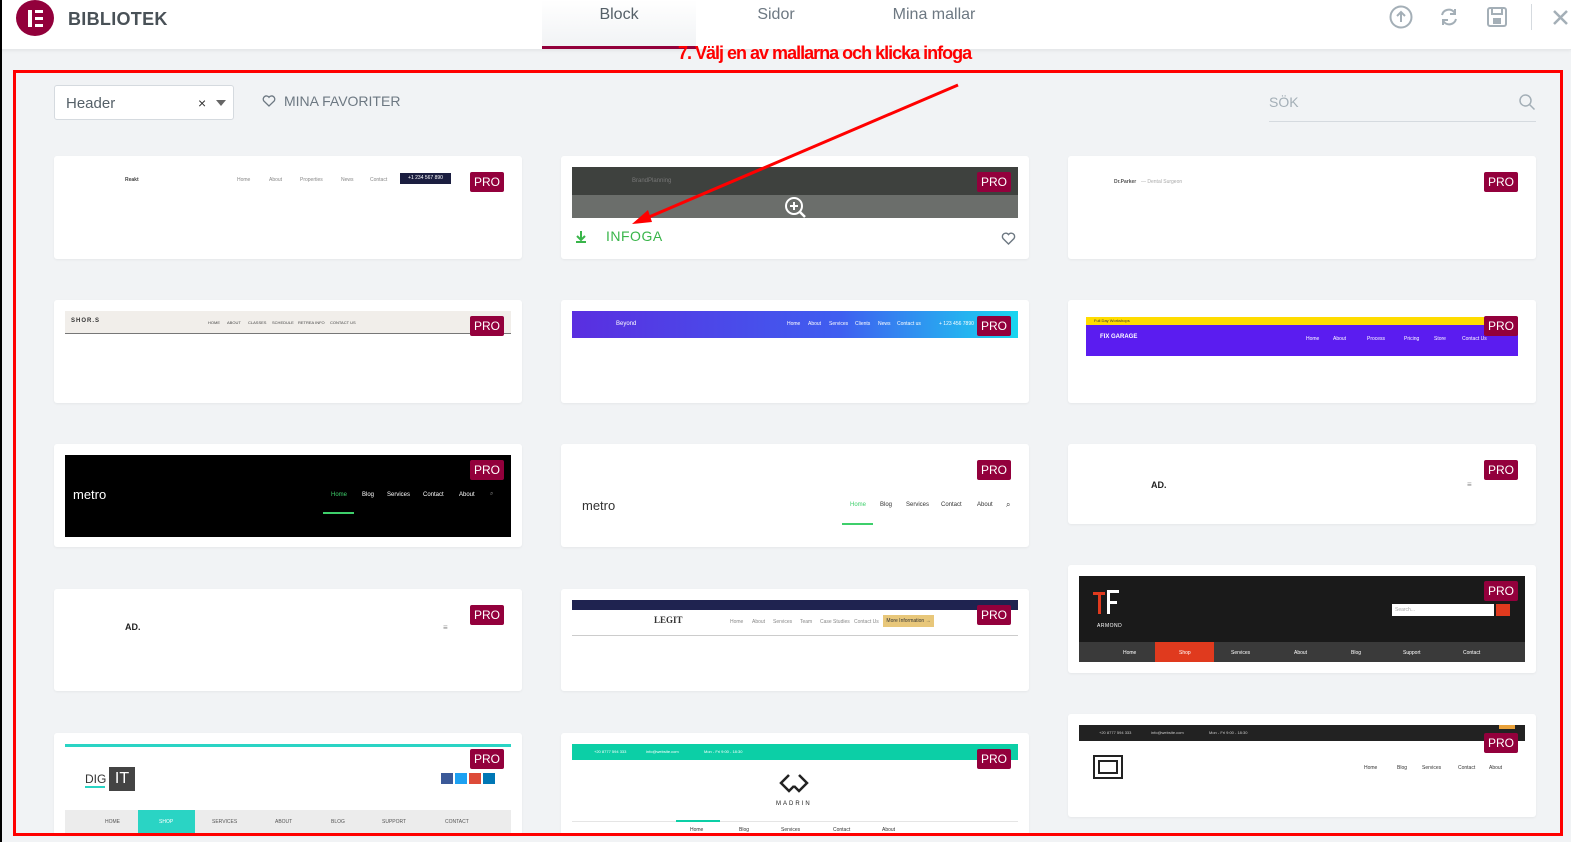 This screenshot has width=1571, height=842. I want to click on toolbar-separator, so click(1531, 17).